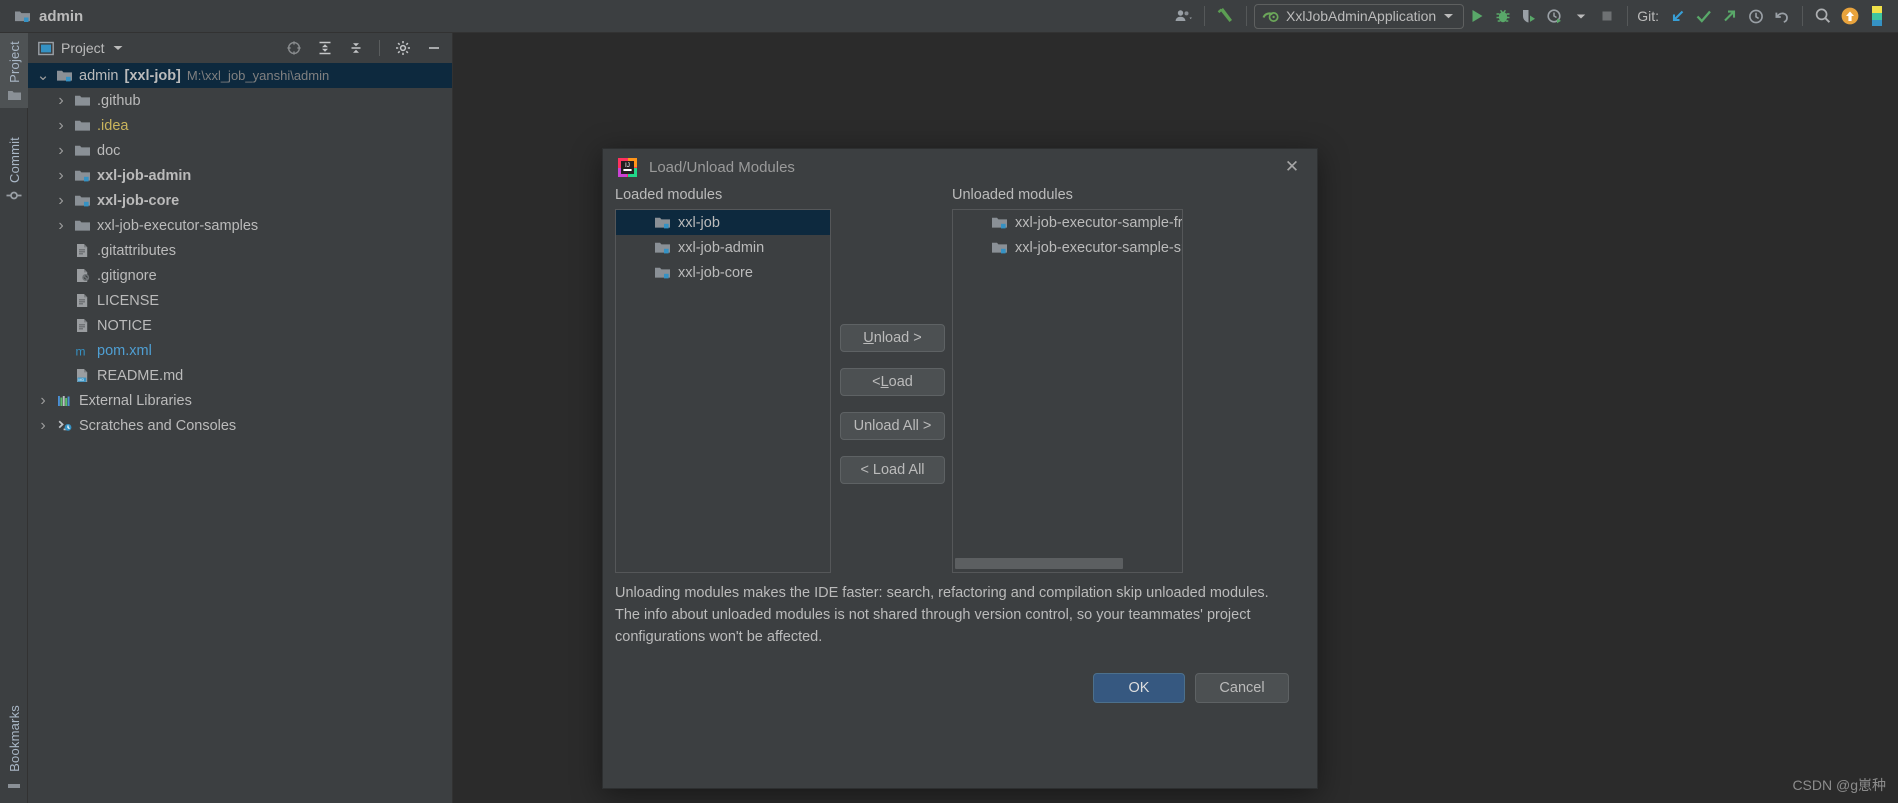 The image size is (1898, 803). I want to click on panel-header-divider, so click(379, 48).